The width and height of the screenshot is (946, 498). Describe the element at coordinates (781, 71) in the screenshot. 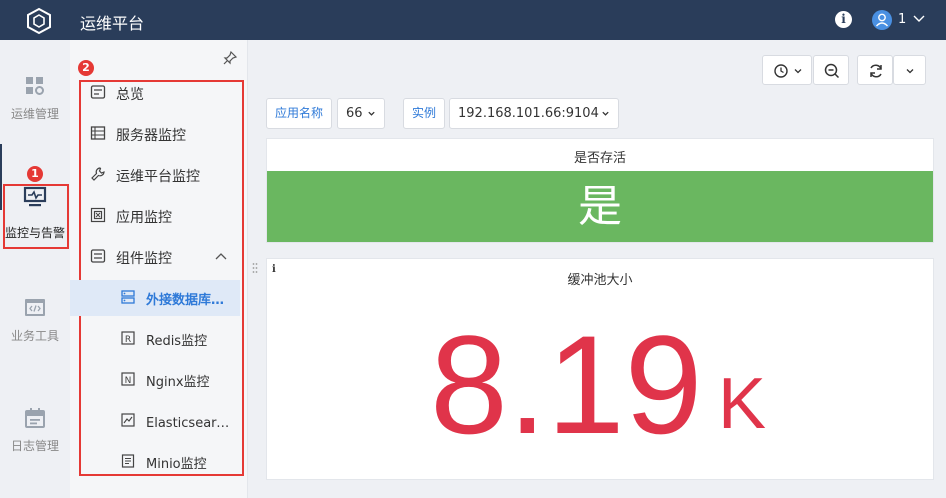

I see `clock-icon` at that location.